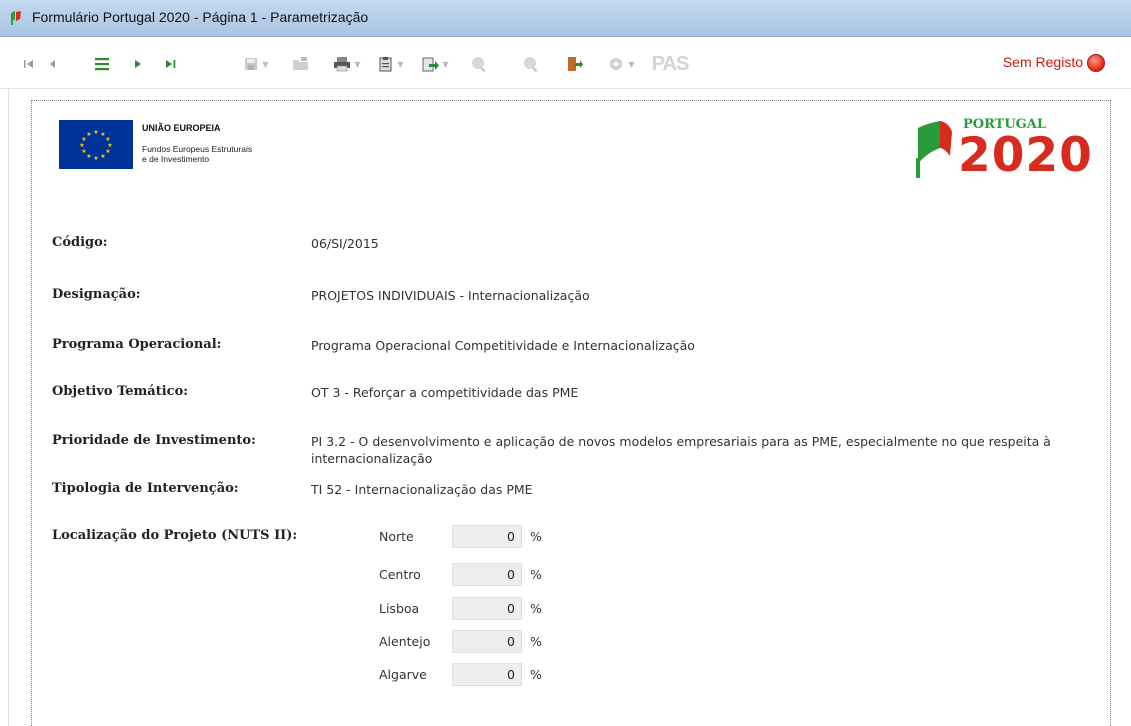 This screenshot has height=726, width=1131. I want to click on nuts-region-alentejo-input: 0, so click(487, 641).